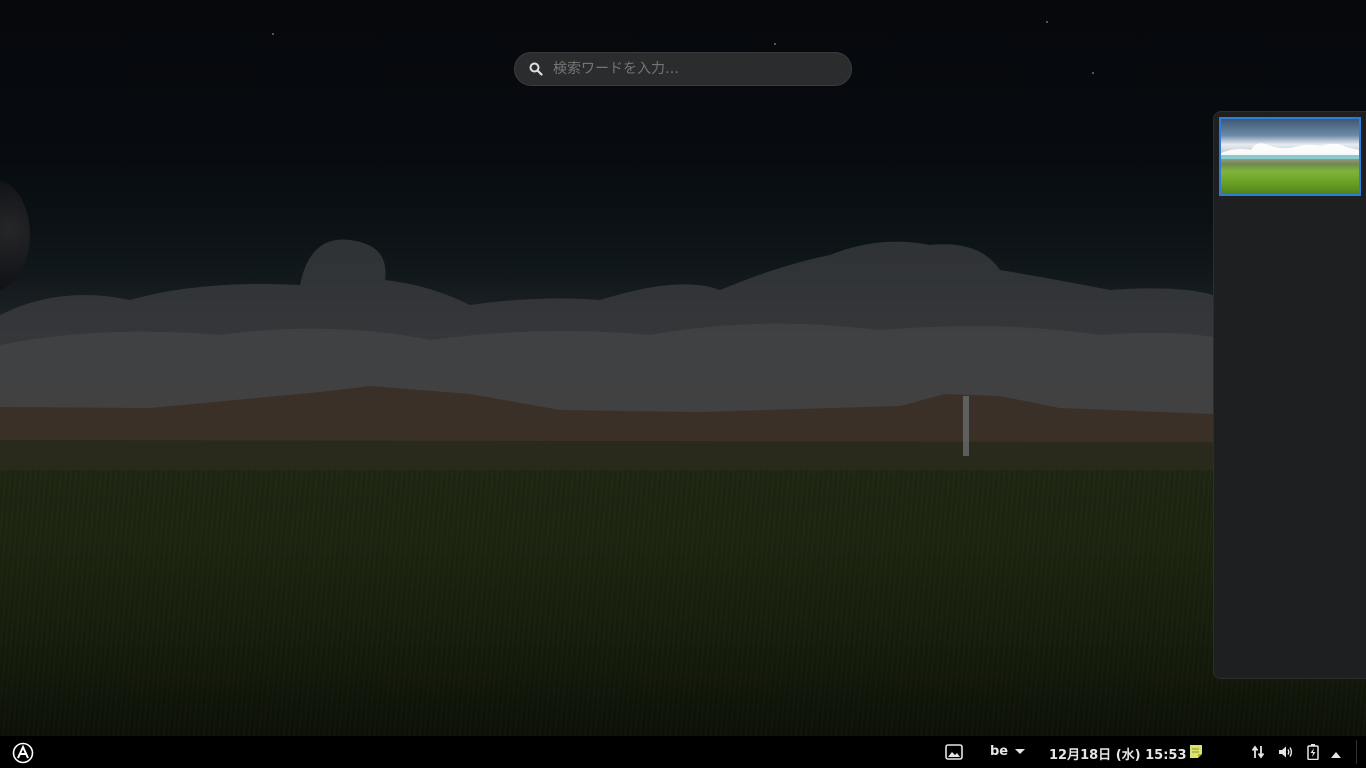  What do you see at coordinates (1196, 751) in the screenshot?
I see `note-icon` at bounding box center [1196, 751].